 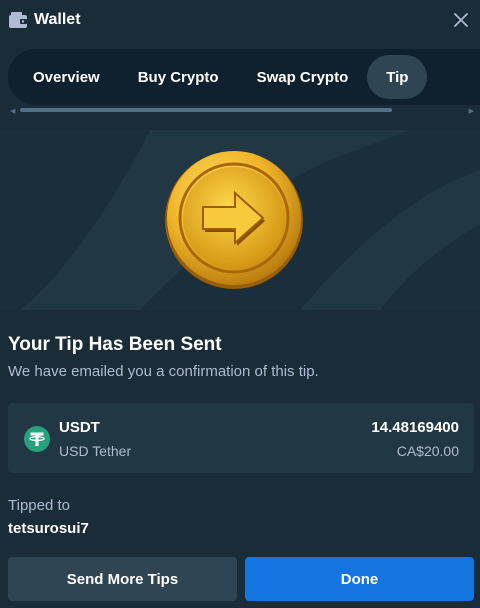 What do you see at coordinates (178, 77) in the screenshot?
I see `tab-buy-crypto: Buy Crypto` at bounding box center [178, 77].